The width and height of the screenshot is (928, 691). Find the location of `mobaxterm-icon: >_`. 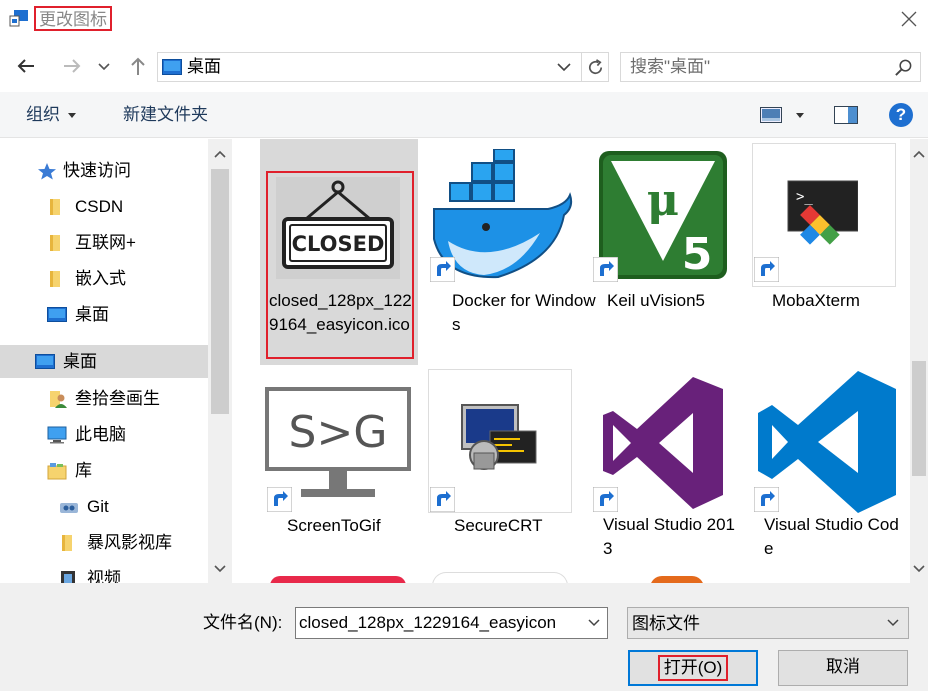

mobaxterm-icon: >_ is located at coordinates (822, 212).